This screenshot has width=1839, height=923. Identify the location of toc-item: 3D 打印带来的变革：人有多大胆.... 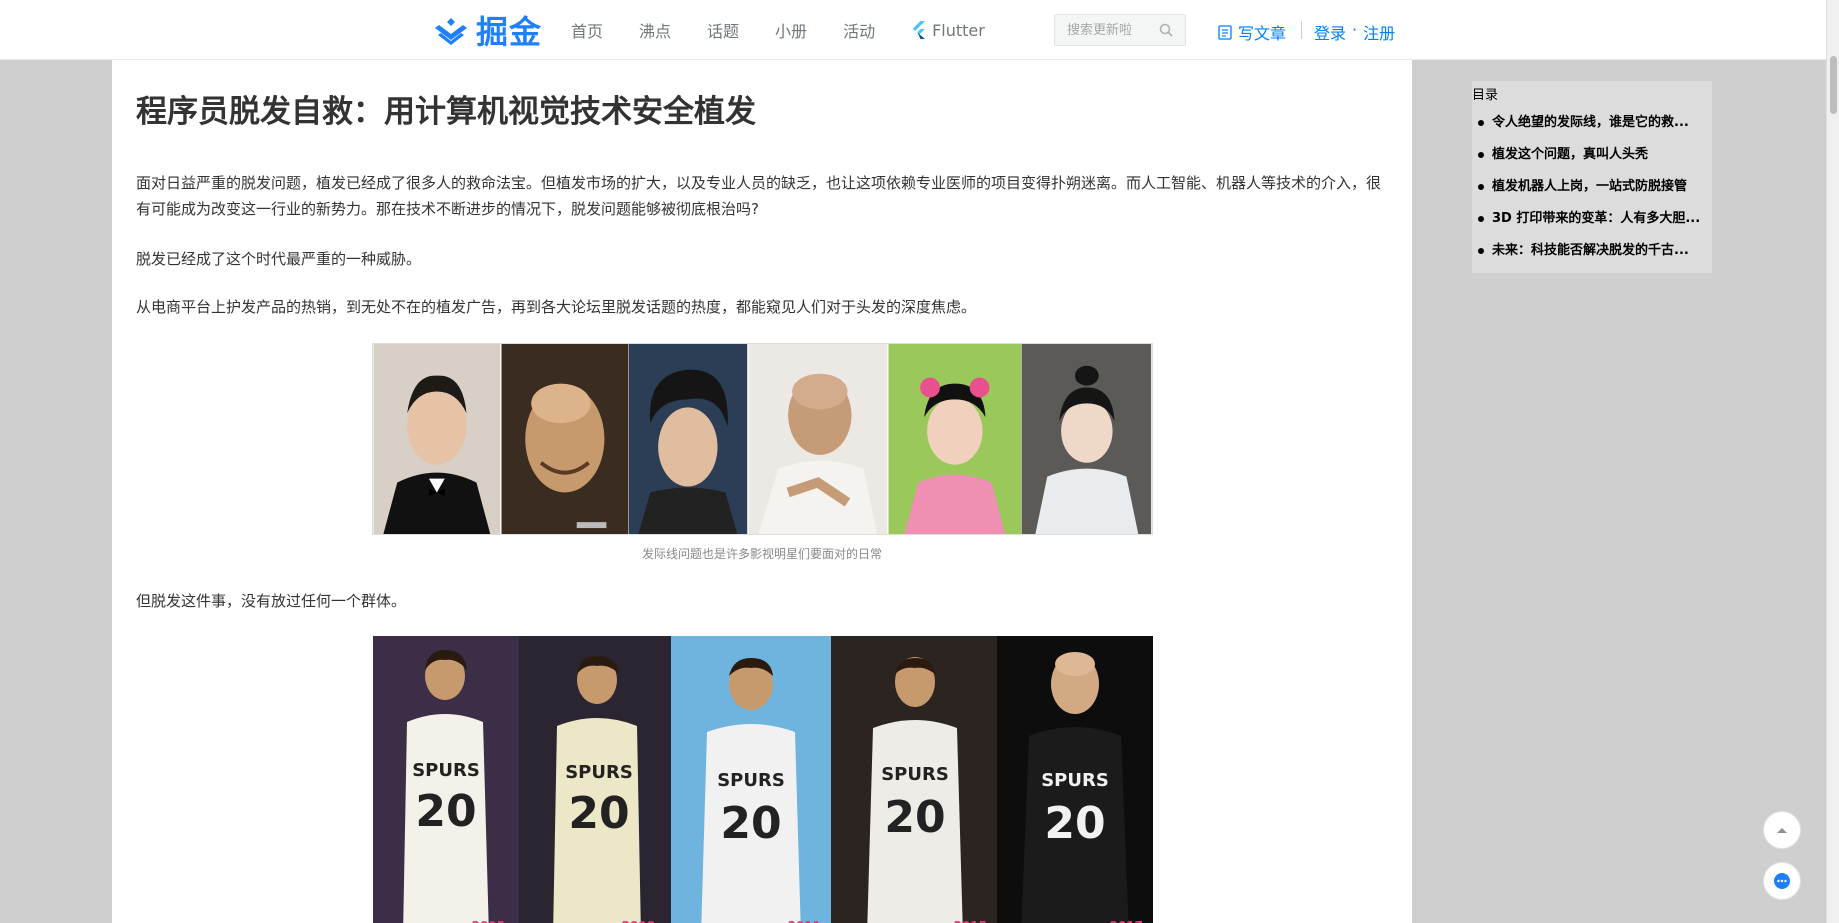
(1592, 219).